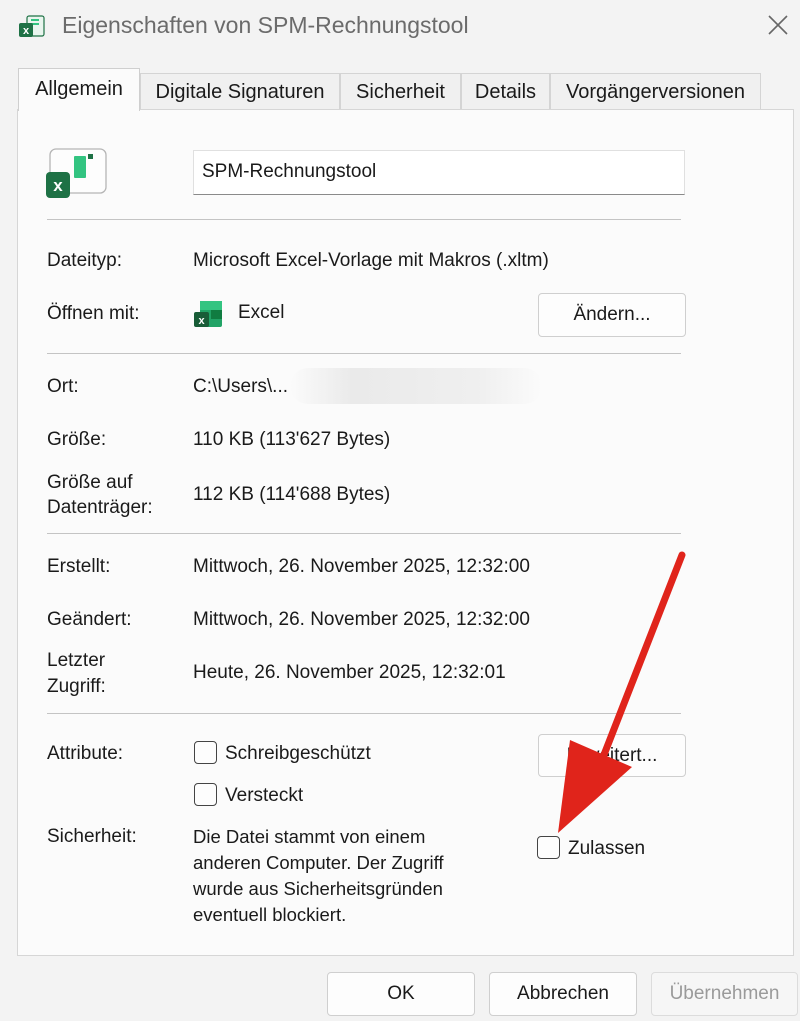 This screenshot has height=1021, width=800. Describe the element at coordinates (264, 795) in the screenshot. I see `hidden-label: Versteckt` at that location.